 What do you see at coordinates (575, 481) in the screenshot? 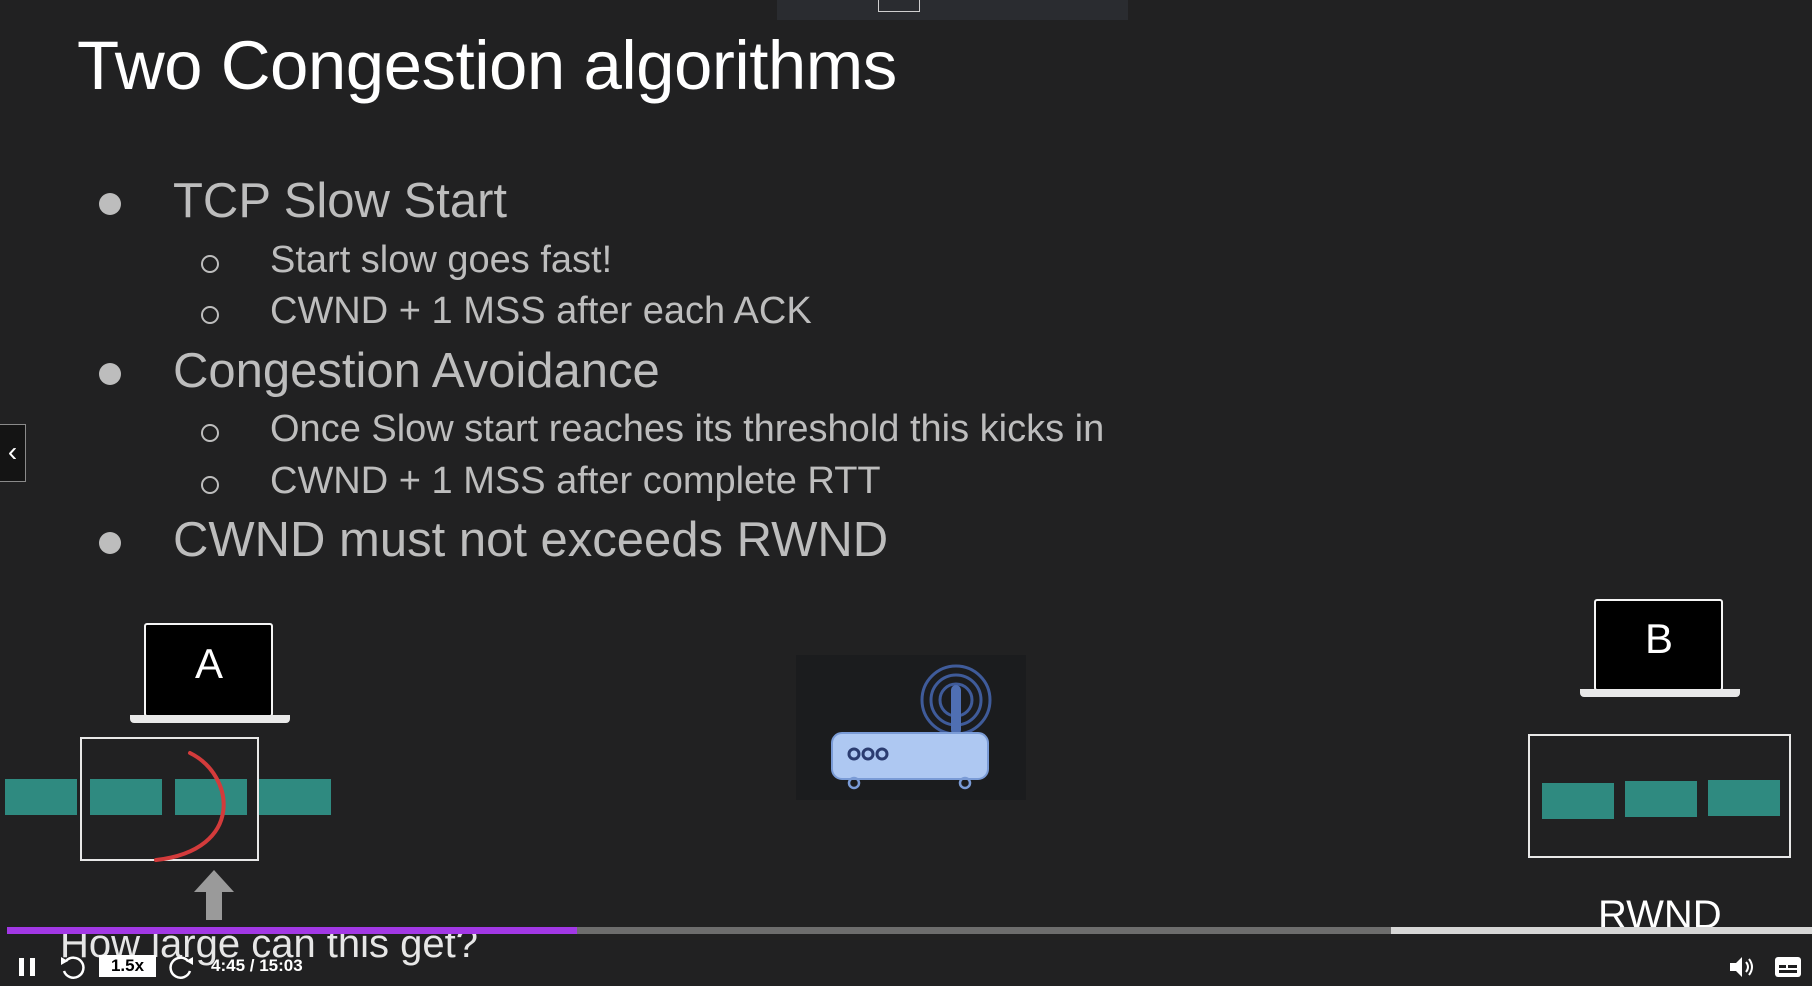
I see `bullet-2-sub-2: CWND + 1 MSS after complete RTT` at bounding box center [575, 481].